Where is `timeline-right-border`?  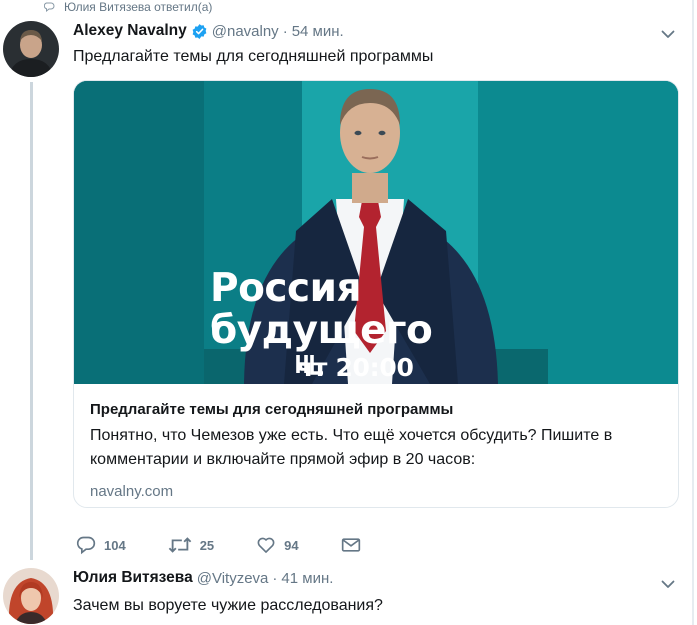
timeline-right-border is located at coordinates (693, 312).